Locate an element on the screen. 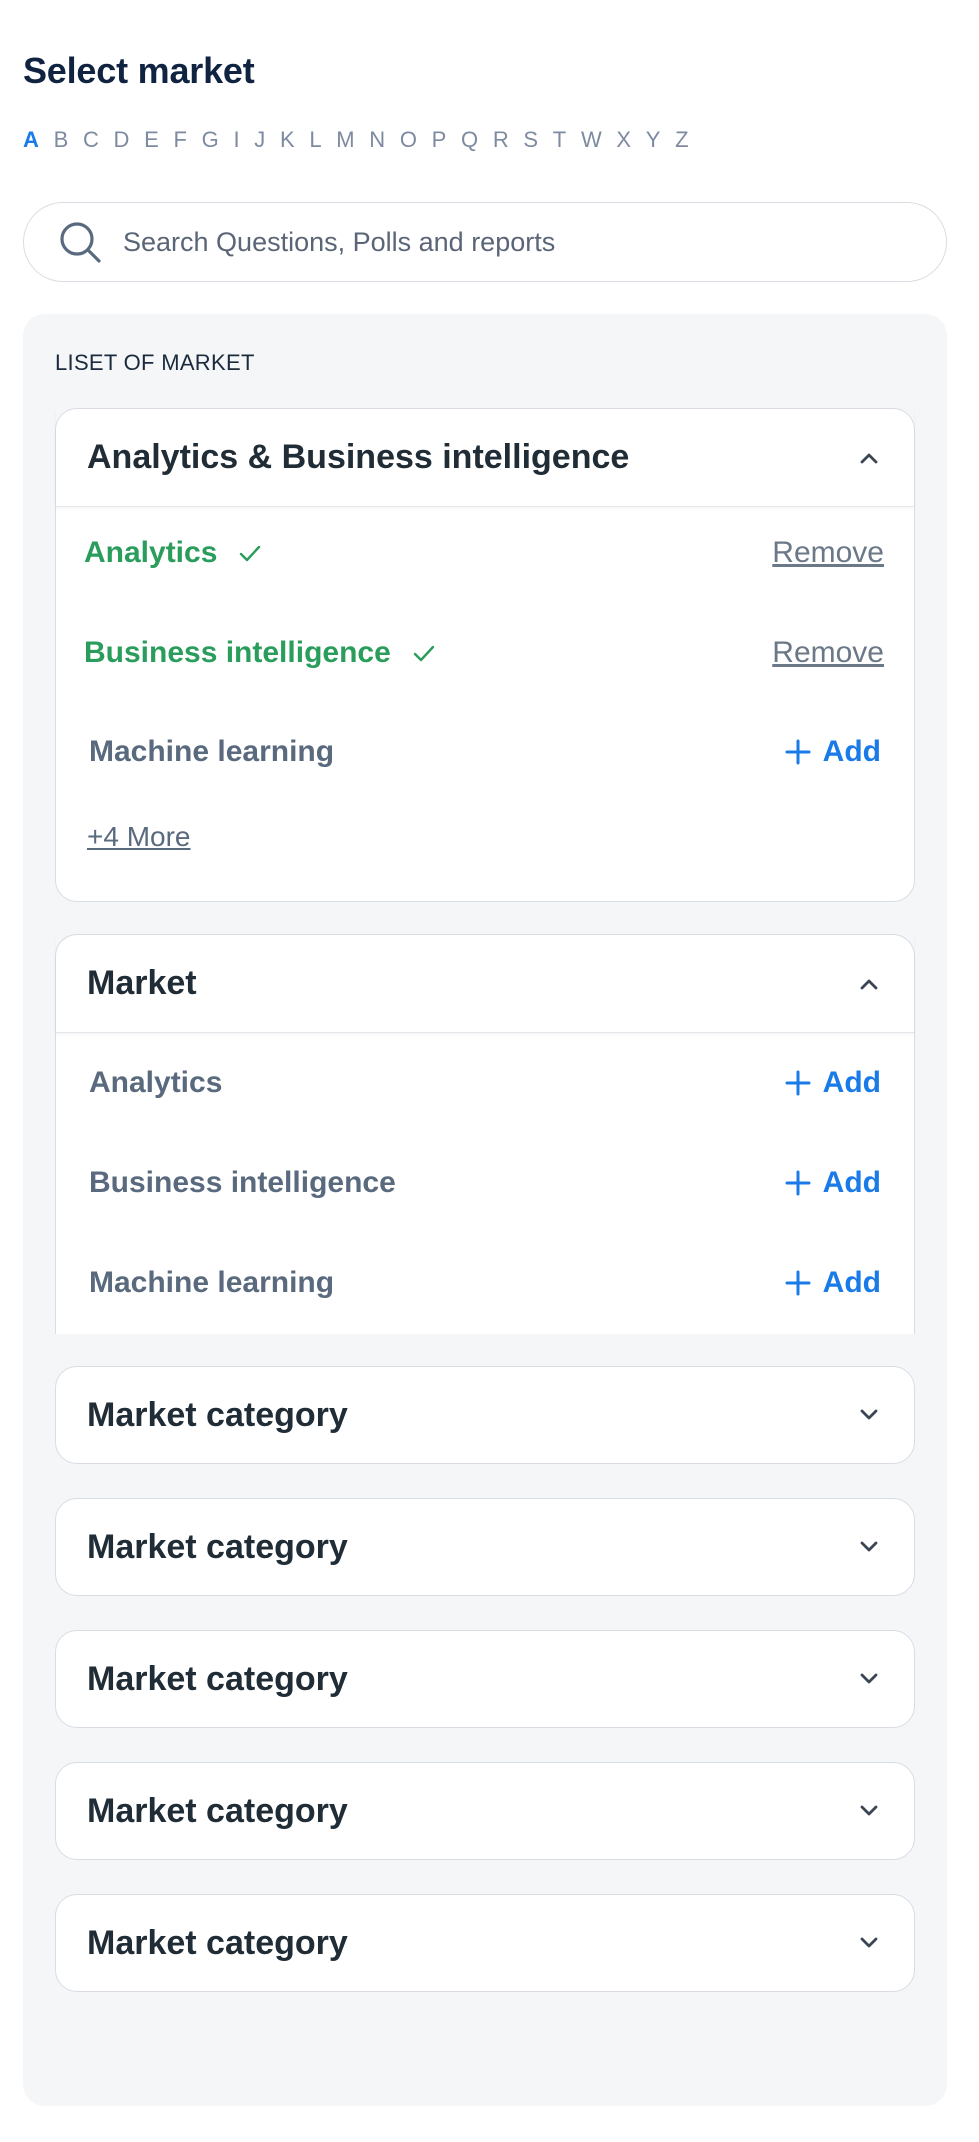  letter-e: E is located at coordinates (151, 140).